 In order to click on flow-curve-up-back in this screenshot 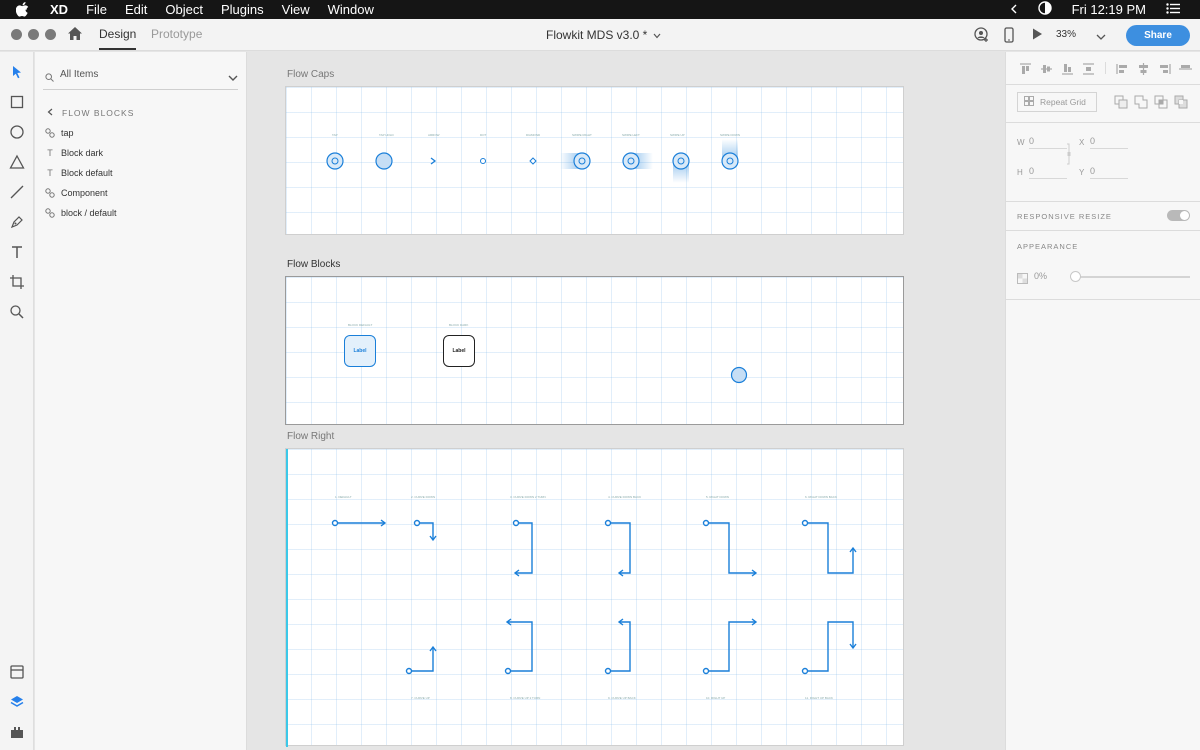, I will do `click(617, 646)`.